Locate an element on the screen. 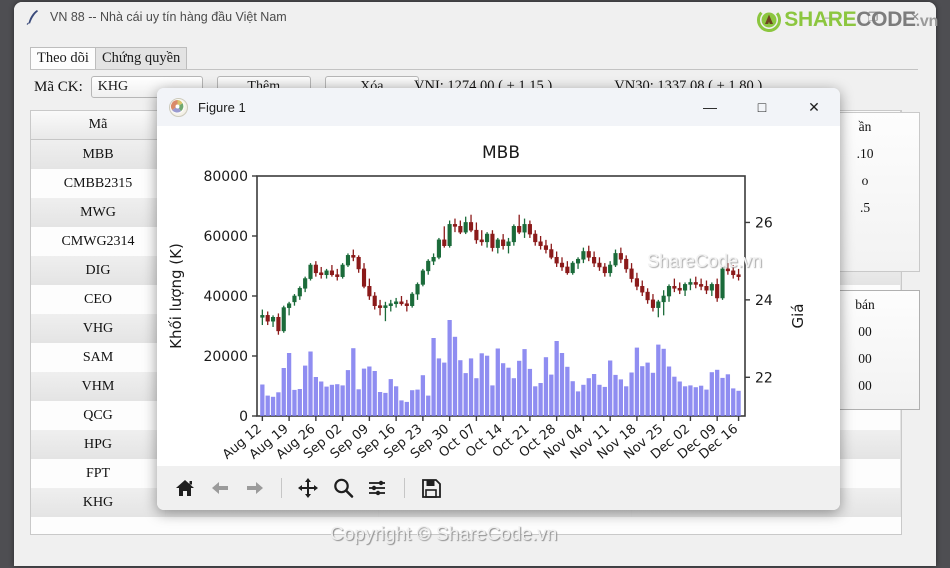 The height and width of the screenshot is (568, 950). svg-text: MBB is located at coordinates (501, 153).